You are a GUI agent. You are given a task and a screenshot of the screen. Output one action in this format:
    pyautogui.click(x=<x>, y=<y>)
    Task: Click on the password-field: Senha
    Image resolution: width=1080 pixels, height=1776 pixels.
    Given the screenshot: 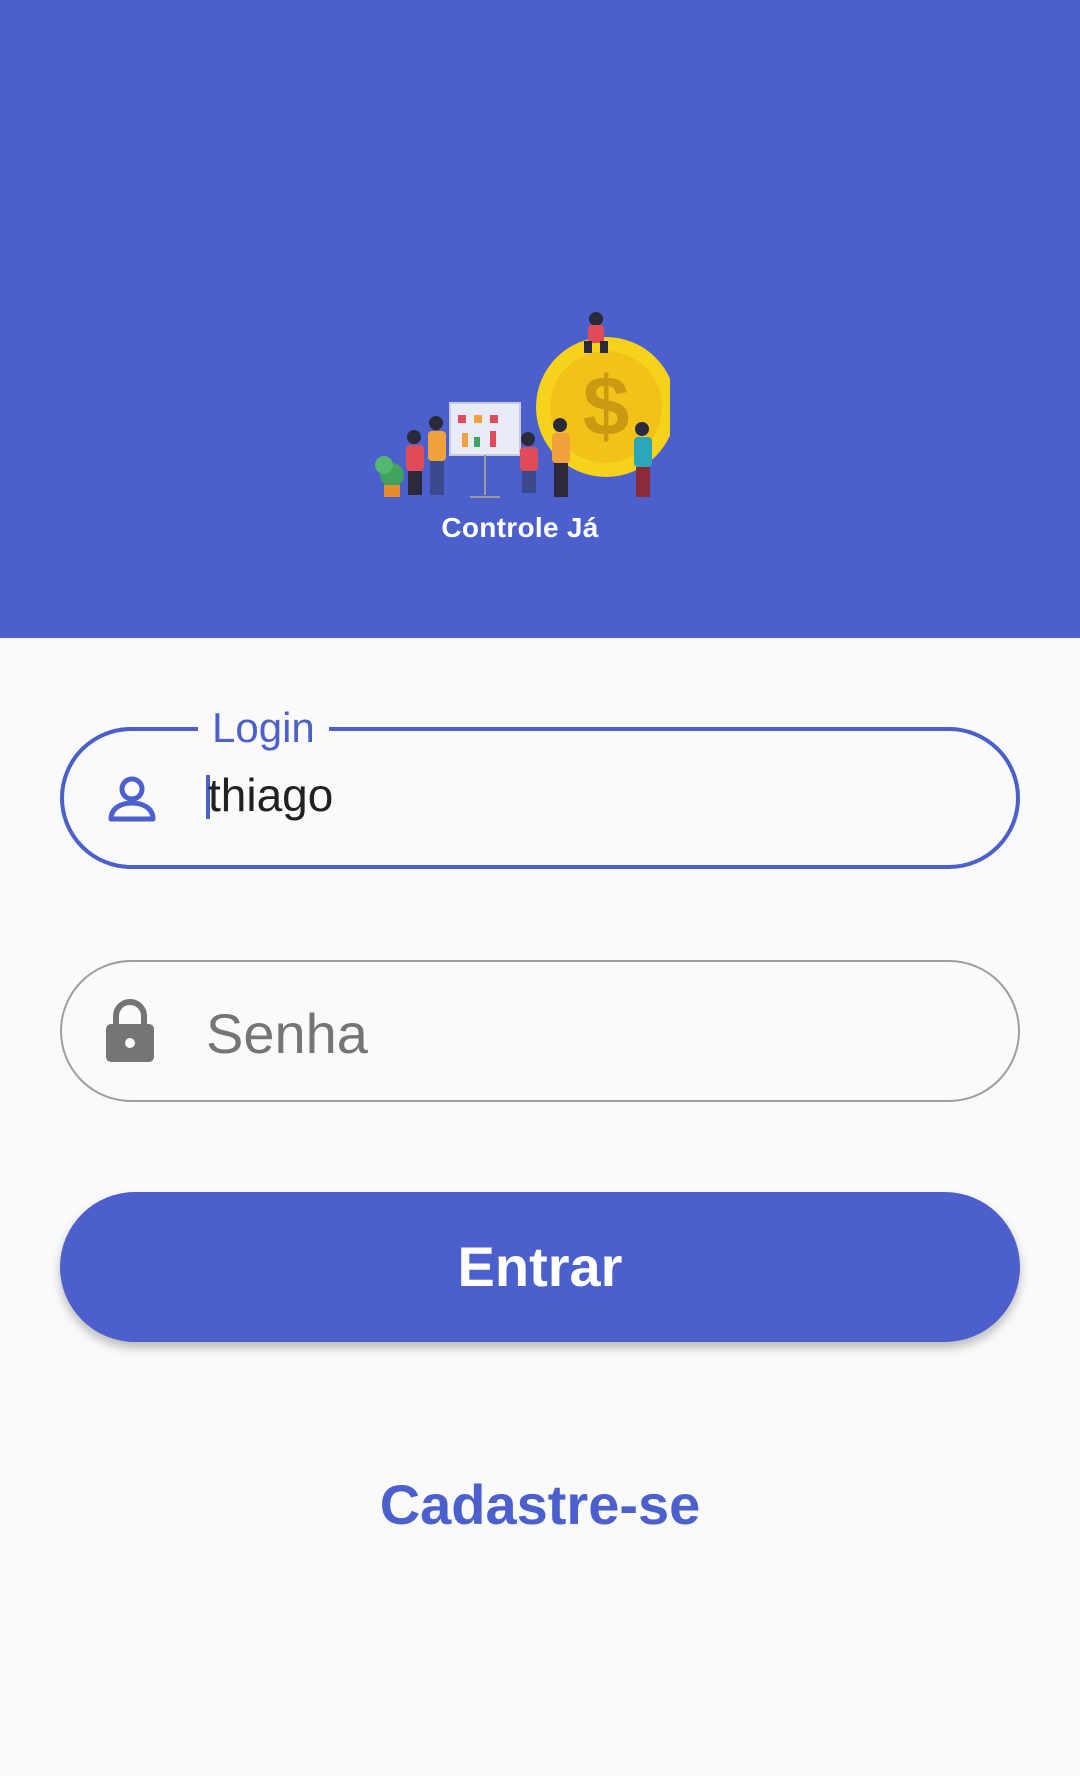 What is the action you would take?
    pyautogui.click(x=540, y=1031)
    